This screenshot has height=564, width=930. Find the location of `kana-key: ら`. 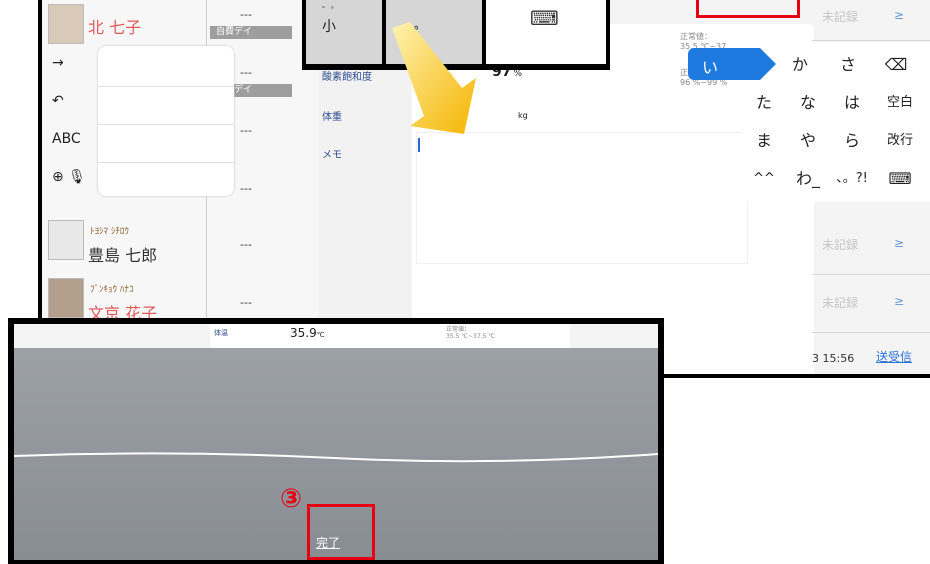

kana-key: ら is located at coordinates (852, 141).